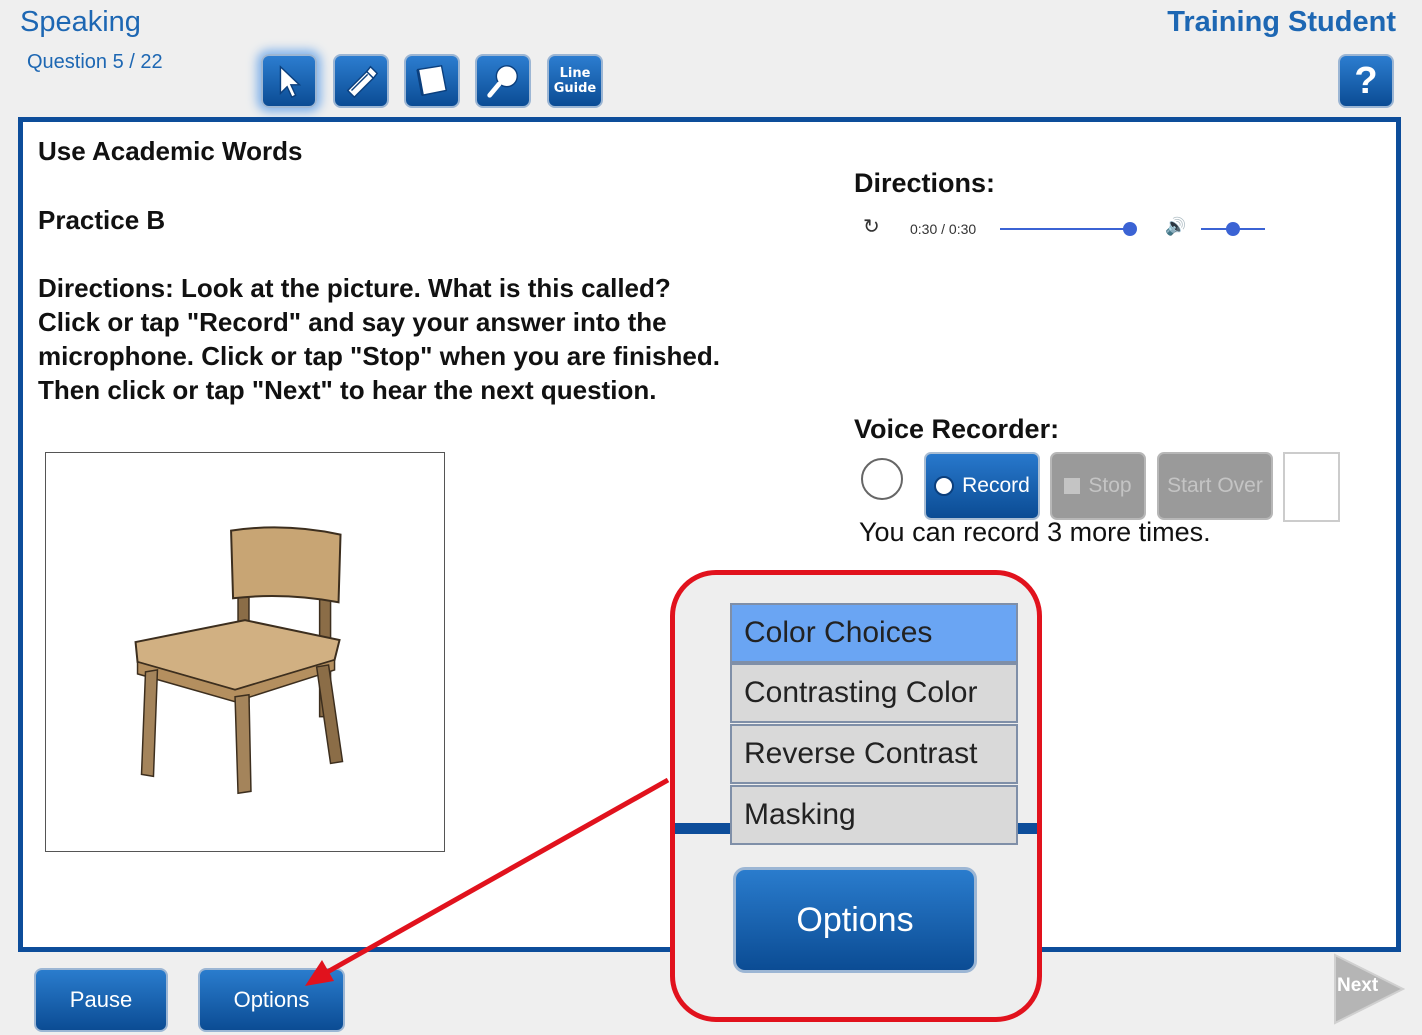 This screenshot has width=1422, height=1035. I want to click on pause-label: Pause, so click(101, 999).